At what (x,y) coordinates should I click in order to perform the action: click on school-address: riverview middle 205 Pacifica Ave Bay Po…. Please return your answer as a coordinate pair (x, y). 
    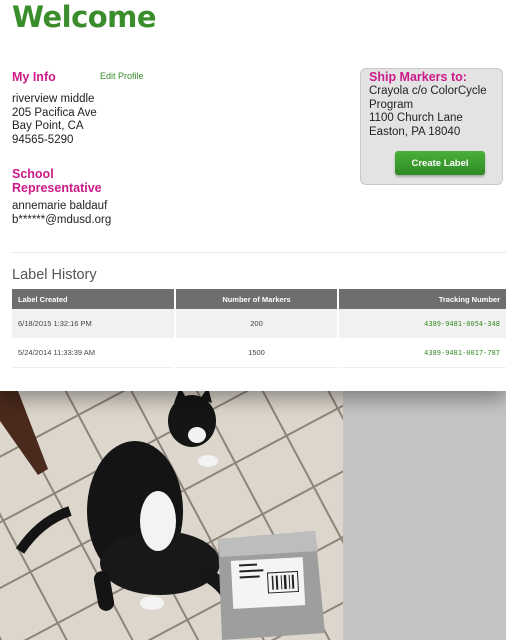
    Looking at the image, I should click on (54, 120).